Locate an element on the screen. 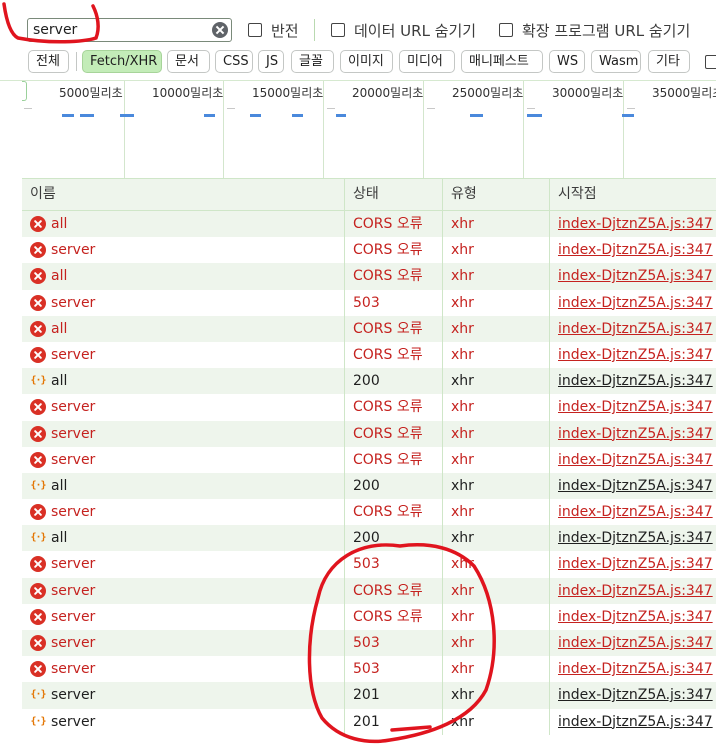 This screenshot has width=716, height=745. more-filters-checkbox is located at coordinates (710, 62).